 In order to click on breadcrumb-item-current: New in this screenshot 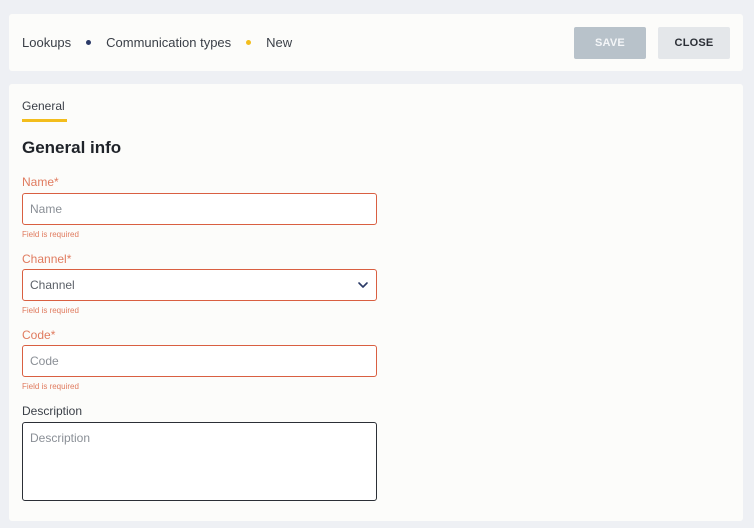, I will do `click(279, 42)`.